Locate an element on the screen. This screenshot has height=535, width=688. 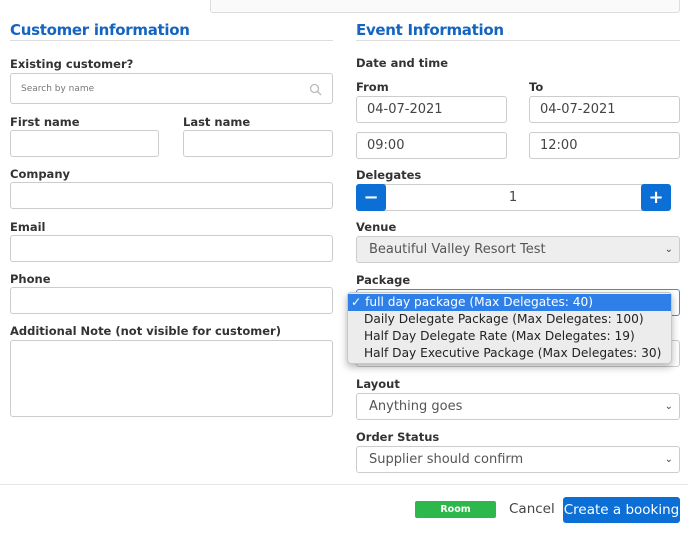
existing-label: Existing customer? is located at coordinates (72, 64).